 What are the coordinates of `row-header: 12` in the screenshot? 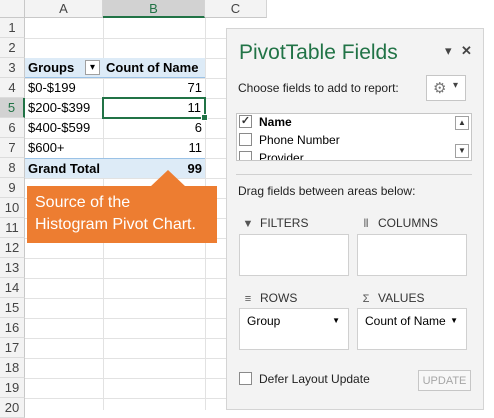 It's located at (12, 248).